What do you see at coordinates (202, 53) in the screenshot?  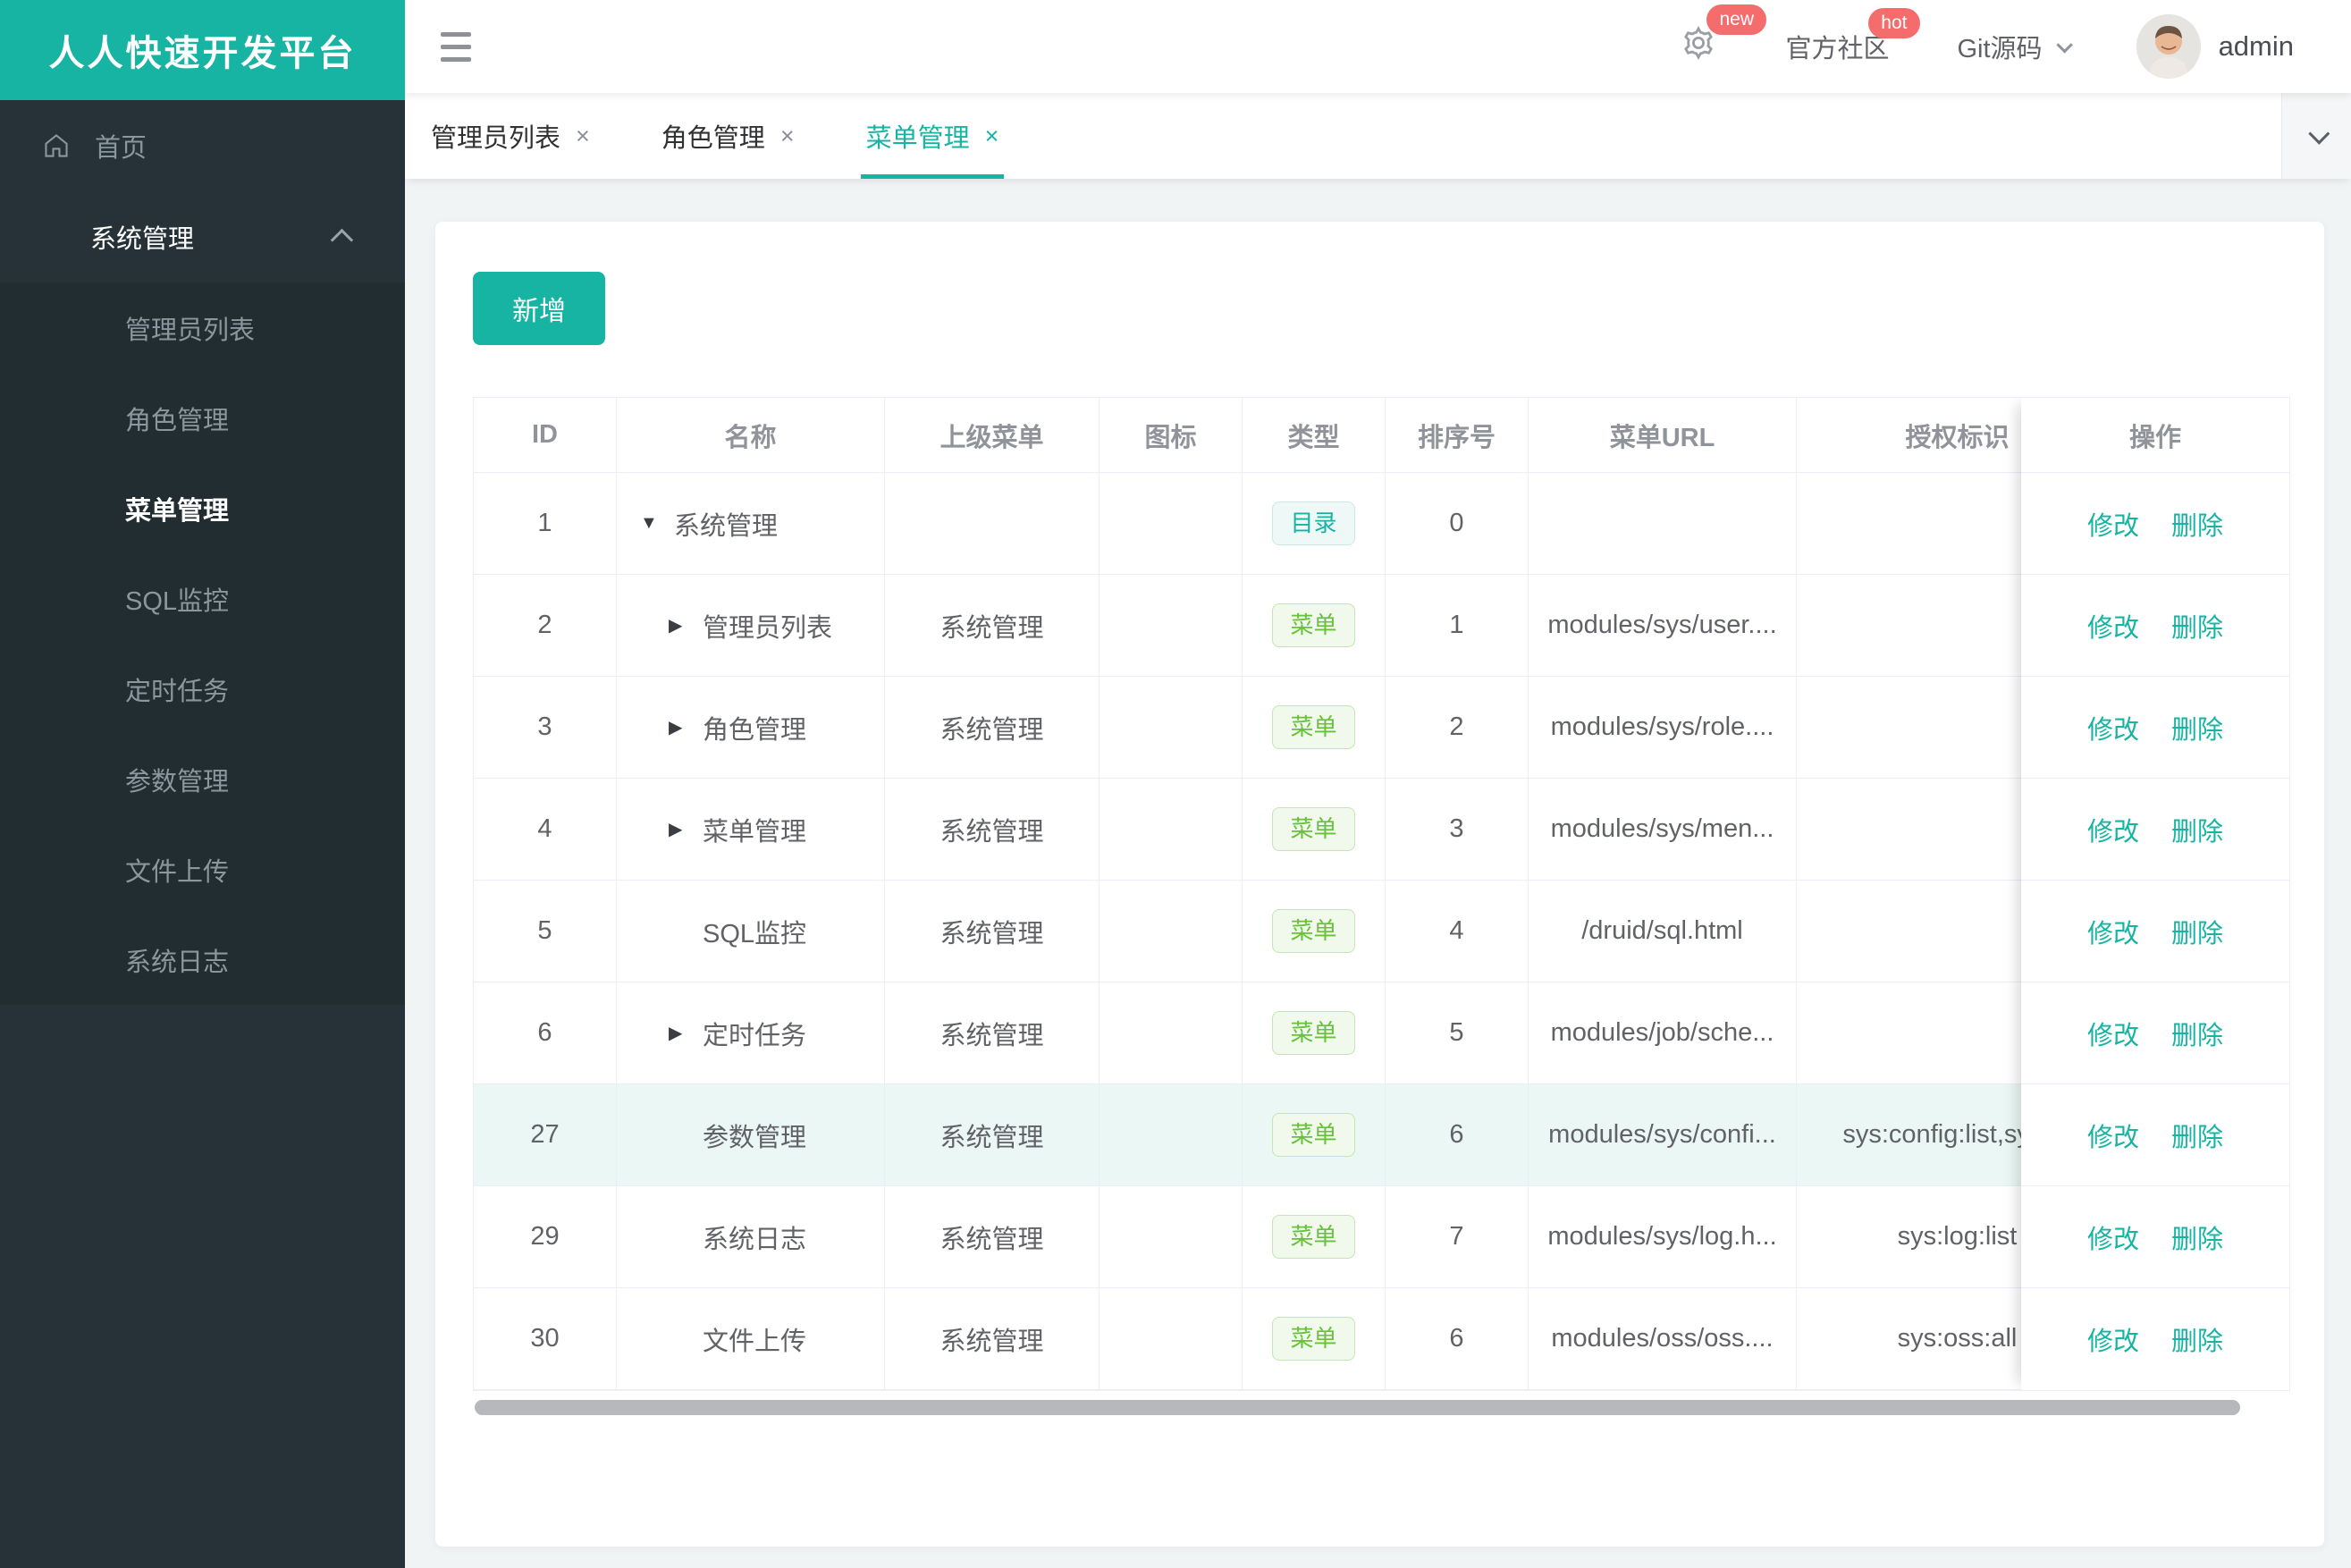 I see `app-title: 人人快速开发平台` at bounding box center [202, 53].